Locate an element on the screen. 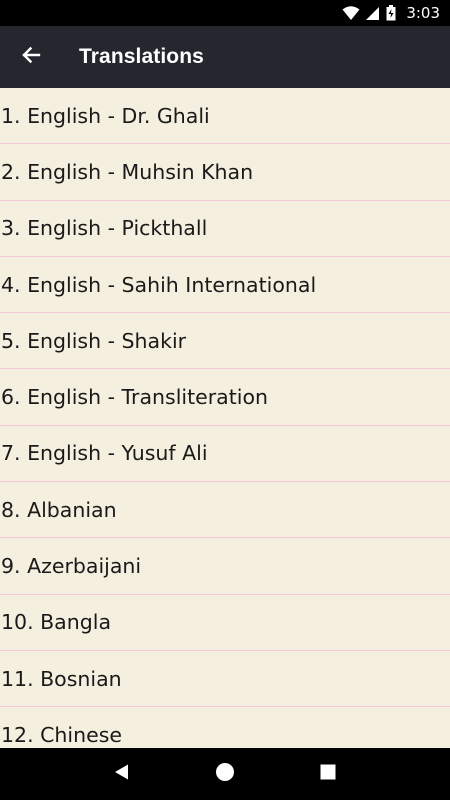 The image size is (450, 800). status-time: 3:03 is located at coordinates (423, 13).